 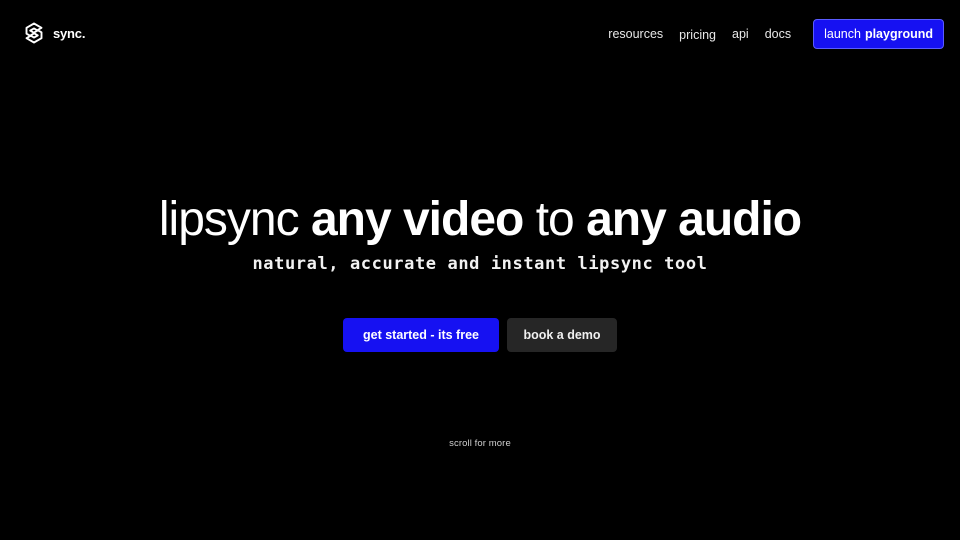 What do you see at coordinates (417, 219) in the screenshot?
I see `headline-part-any-video: any video` at bounding box center [417, 219].